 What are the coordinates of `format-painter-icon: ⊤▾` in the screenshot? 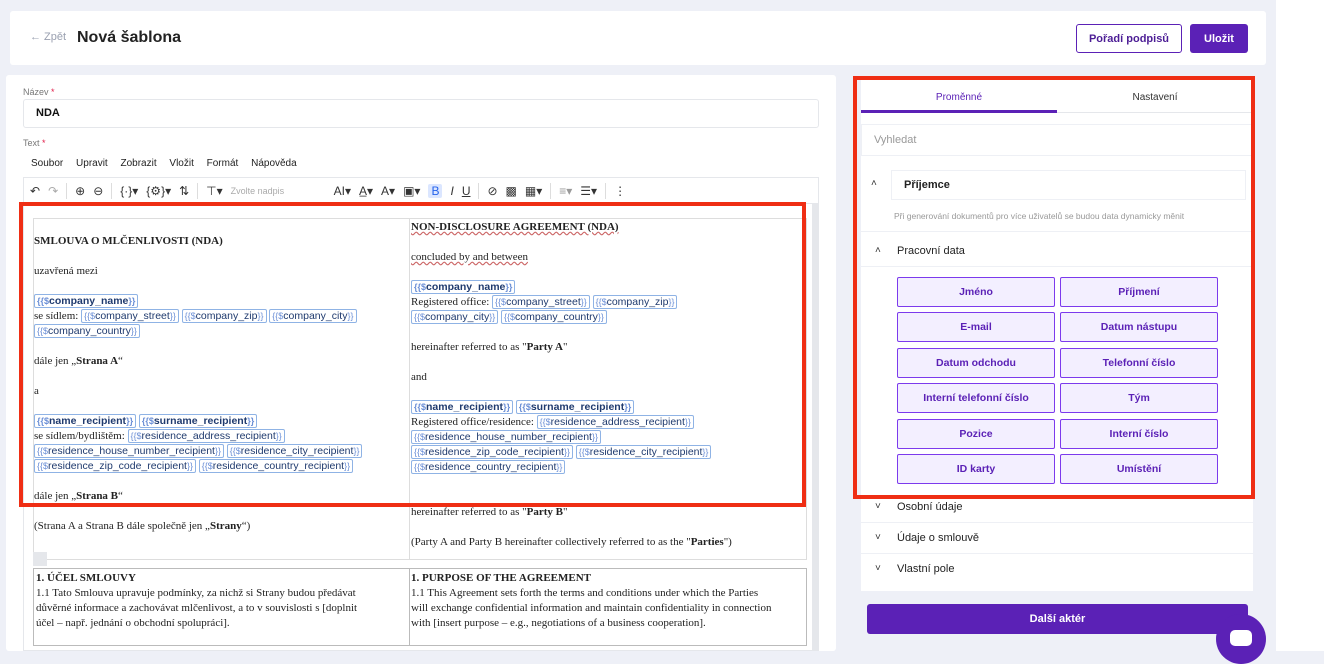 It's located at (214, 191).